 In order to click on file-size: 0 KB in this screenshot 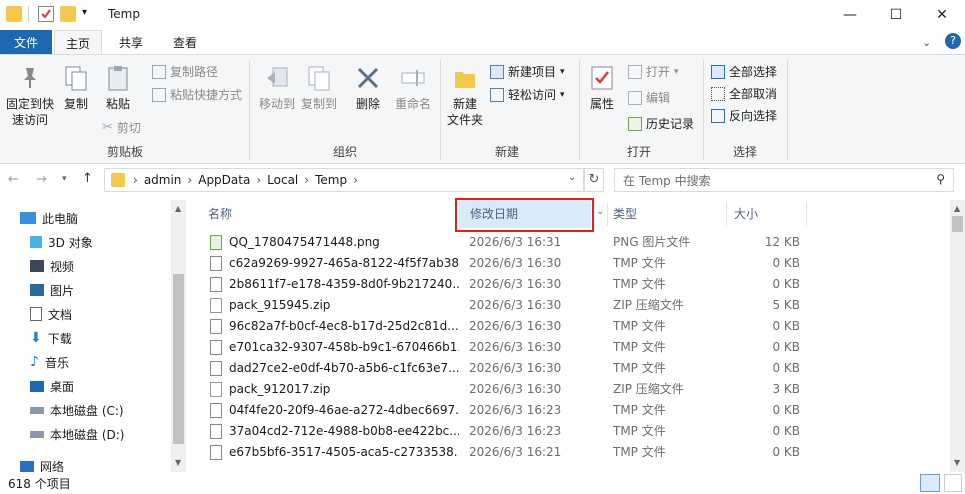, I will do `click(786, 410)`.